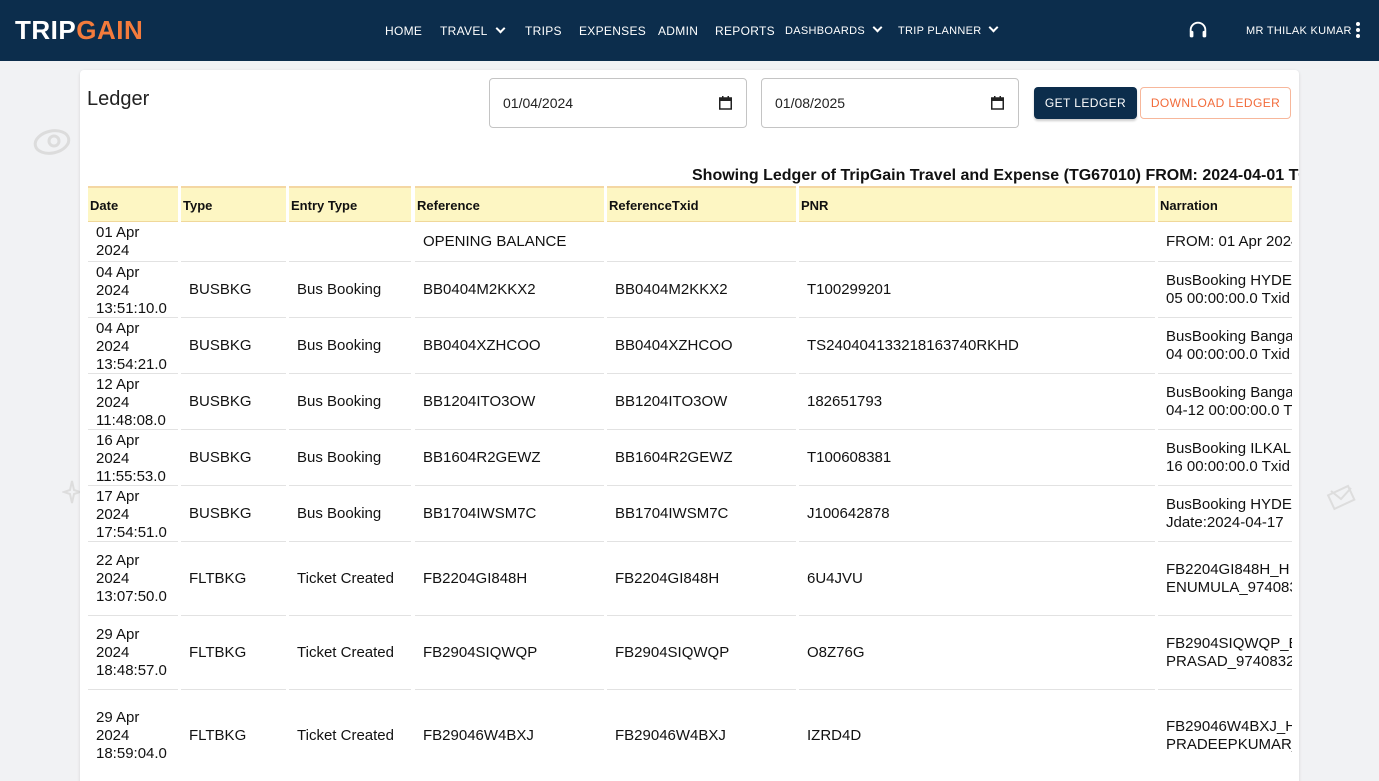  I want to click on cell-reference: BB1204ITO3OW, so click(509, 402).